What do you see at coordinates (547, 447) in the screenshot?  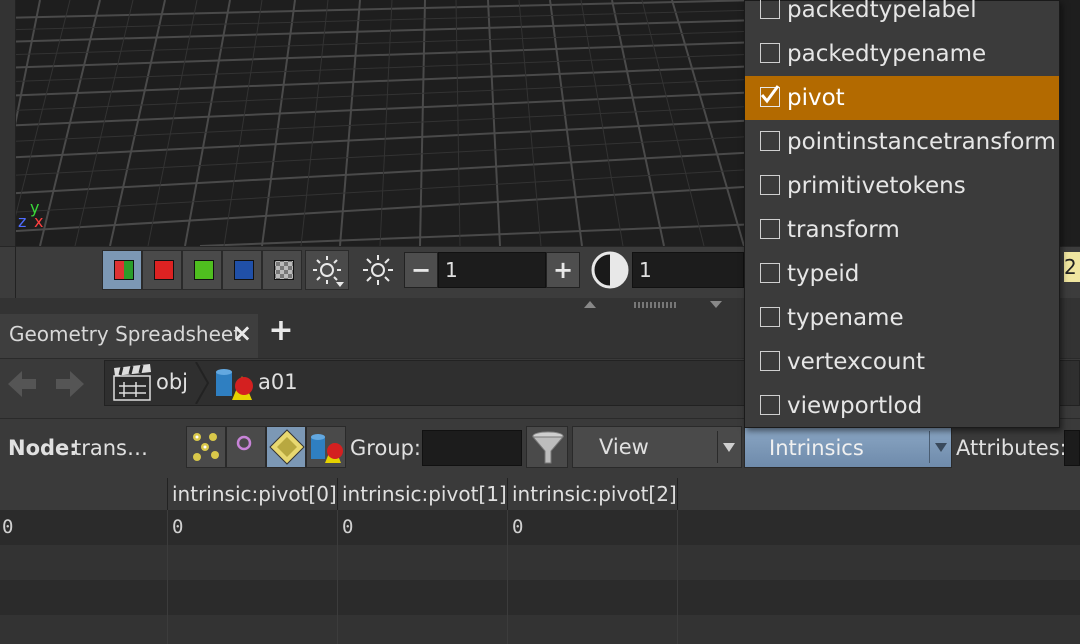 I see `group-filter-button` at bounding box center [547, 447].